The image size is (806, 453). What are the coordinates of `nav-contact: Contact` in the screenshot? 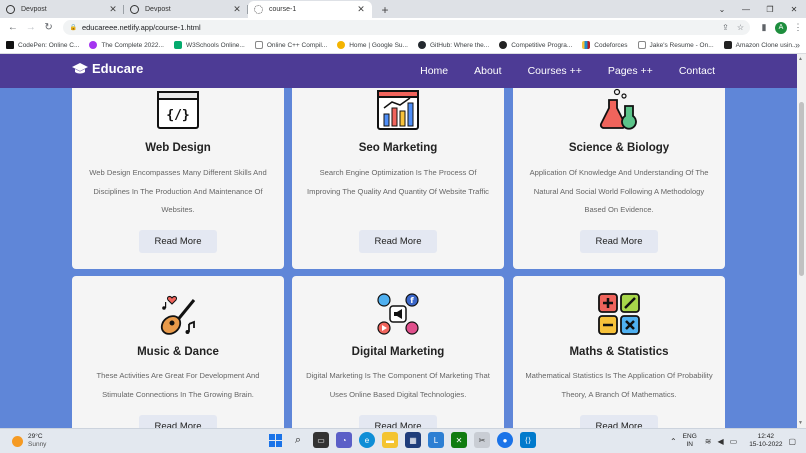 It's located at (697, 71).